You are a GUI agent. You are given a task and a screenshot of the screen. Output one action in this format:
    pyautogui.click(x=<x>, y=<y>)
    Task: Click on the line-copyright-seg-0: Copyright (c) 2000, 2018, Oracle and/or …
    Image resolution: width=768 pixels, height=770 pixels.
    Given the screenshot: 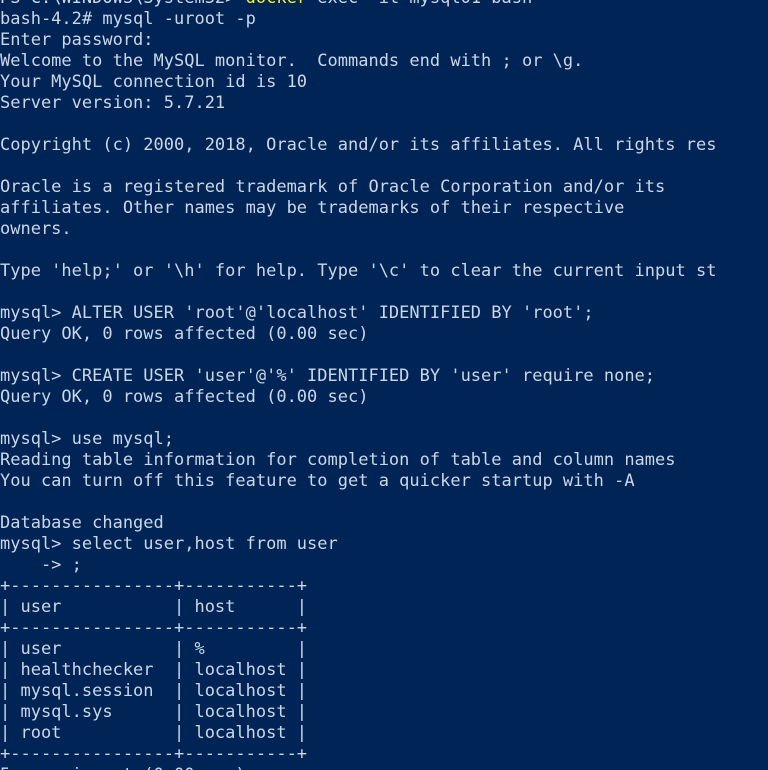 What is the action you would take?
    pyautogui.click(x=358, y=145)
    